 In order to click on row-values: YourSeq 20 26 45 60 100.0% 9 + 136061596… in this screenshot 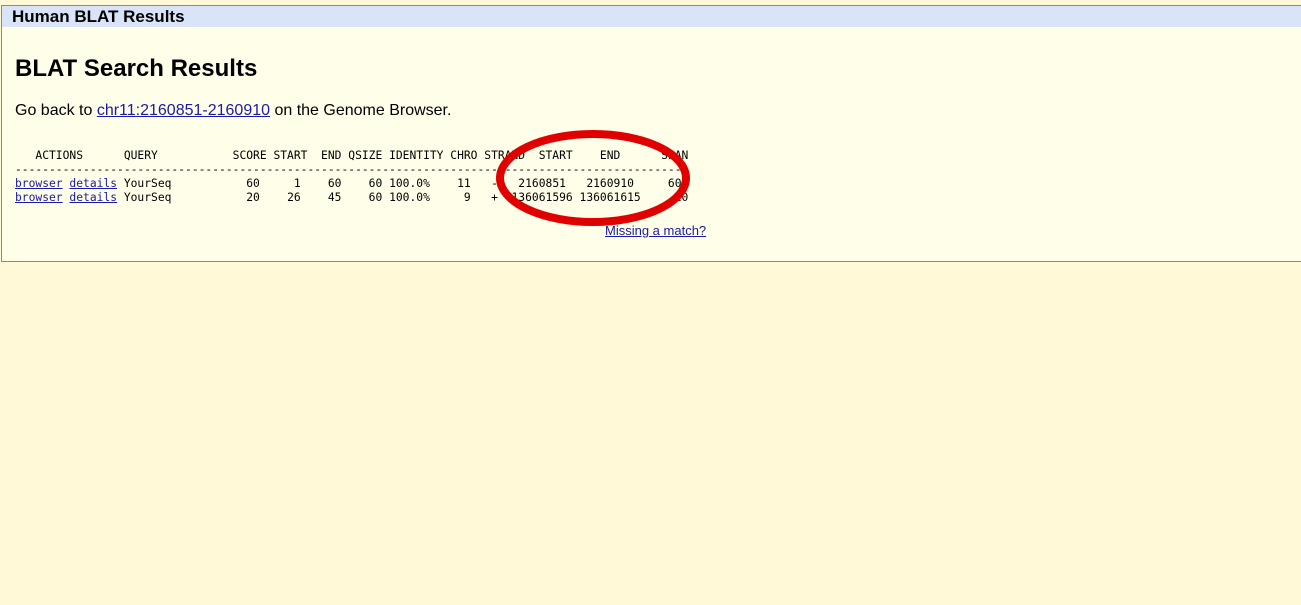, I will do `click(403, 197)`.